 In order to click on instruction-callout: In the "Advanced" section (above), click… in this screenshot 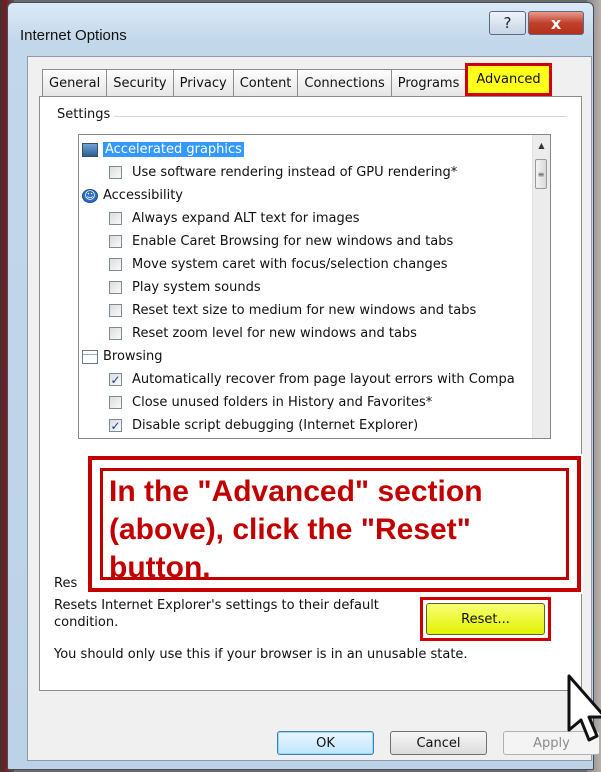, I will do `click(334, 524)`.